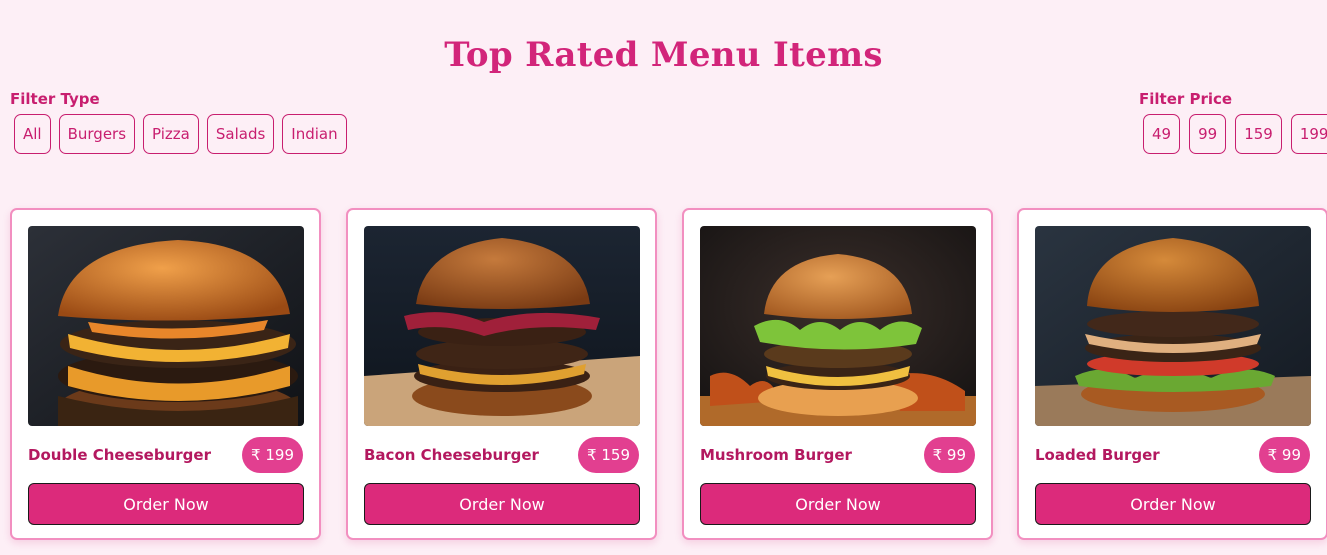 The height and width of the screenshot is (555, 1327). I want to click on filter-type-label: Filter Type, so click(55, 99).